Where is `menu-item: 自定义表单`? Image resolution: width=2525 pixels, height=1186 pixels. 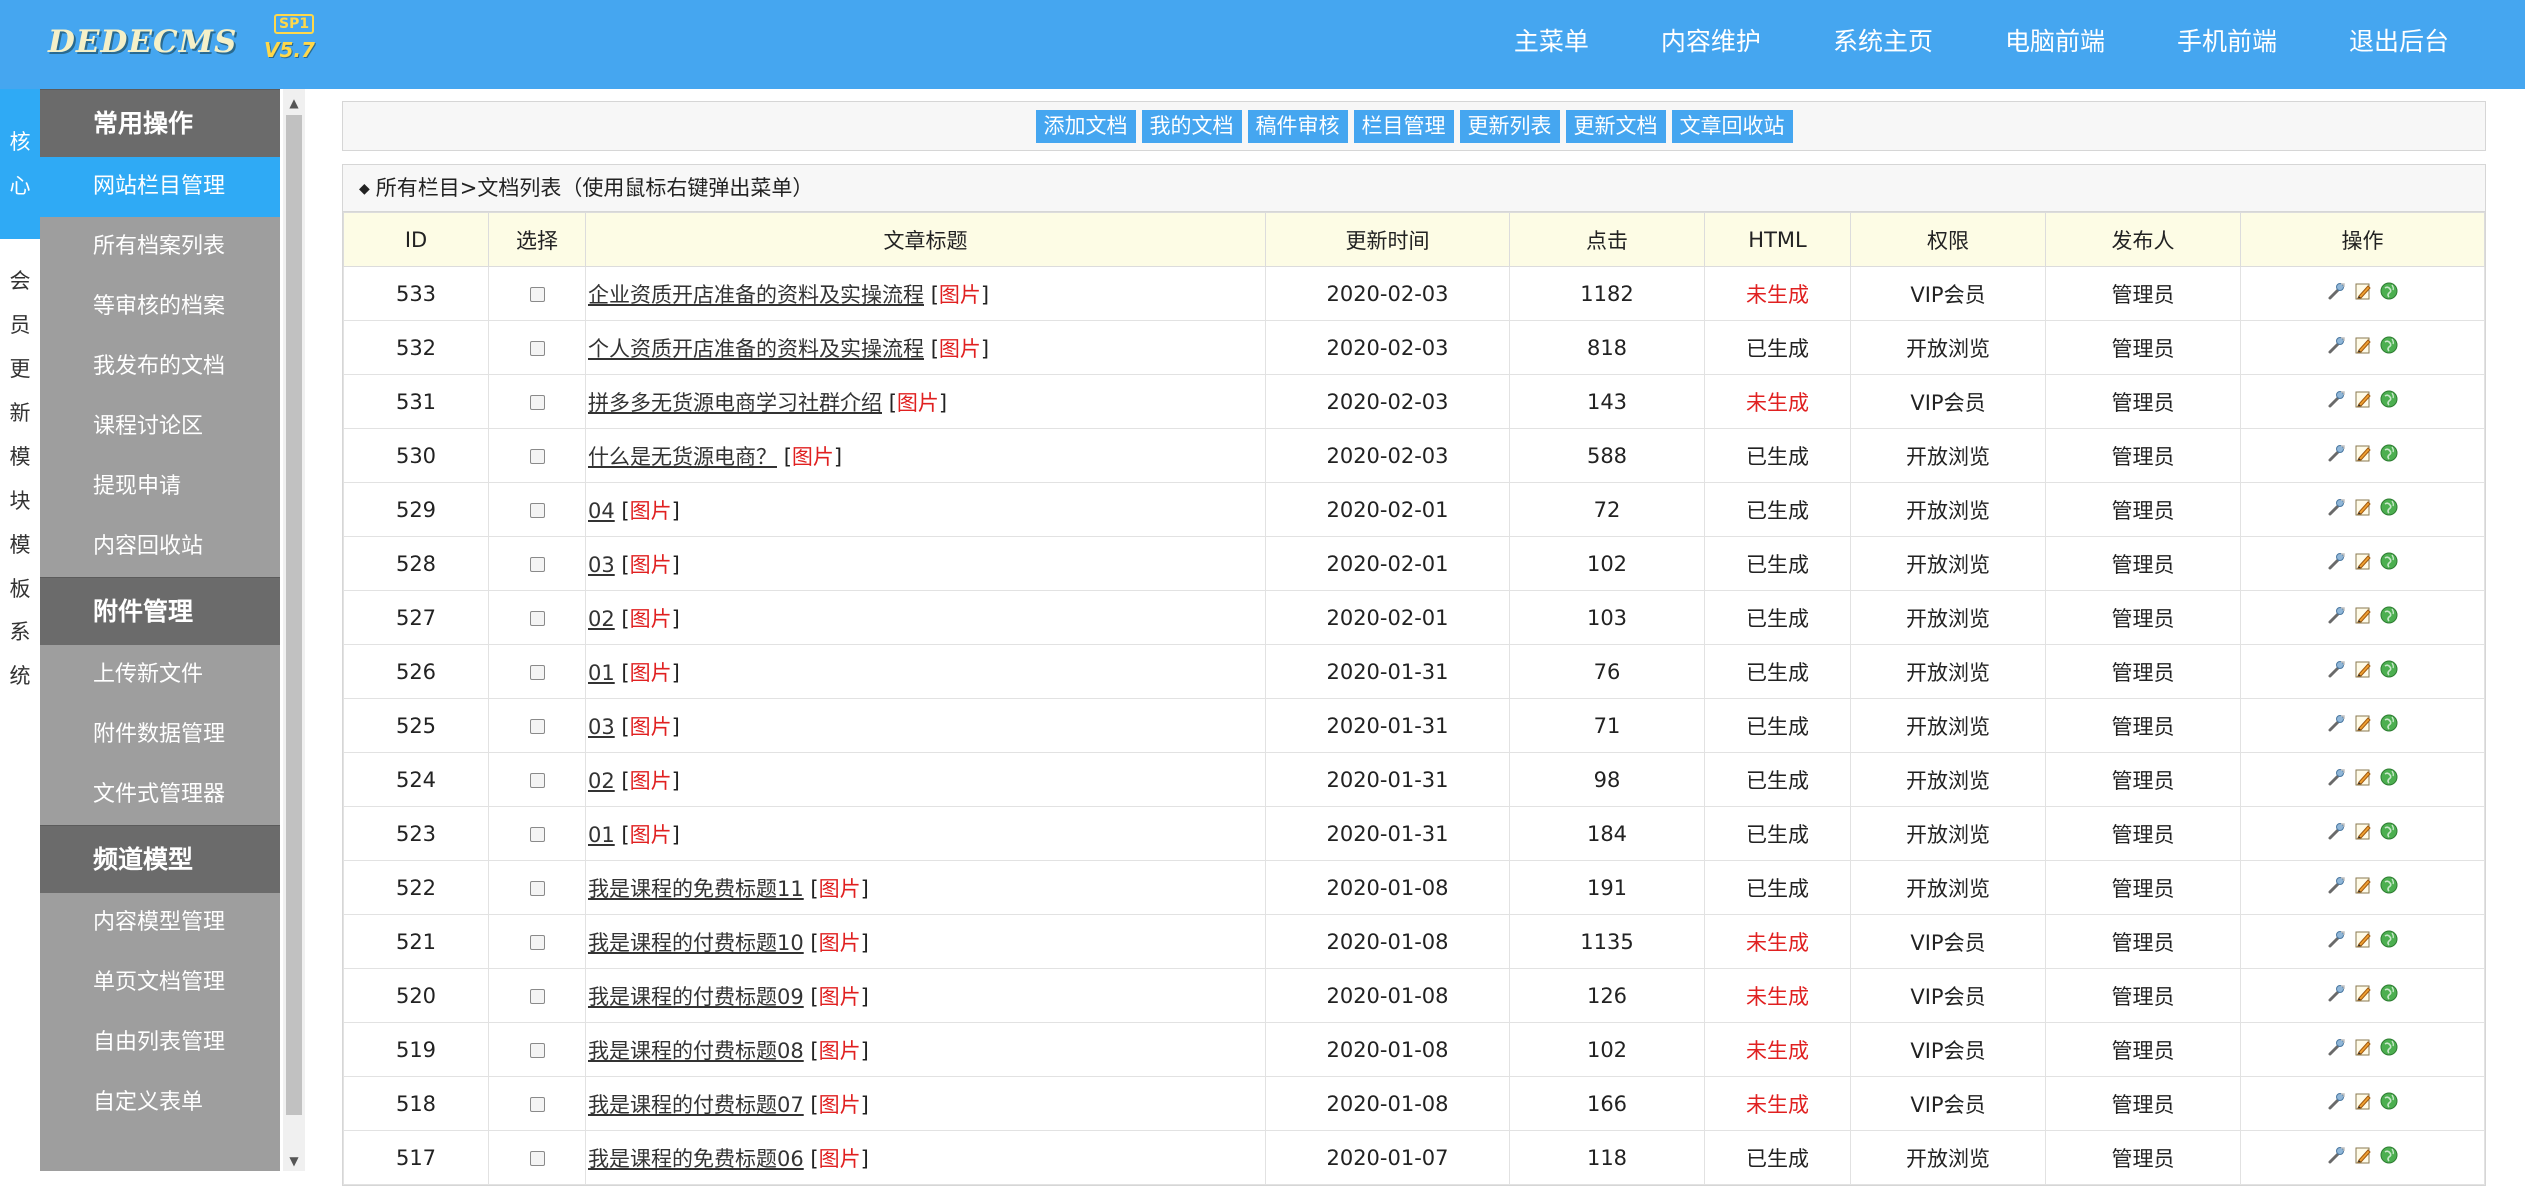
menu-item: 自定义表单 is located at coordinates (160, 1103).